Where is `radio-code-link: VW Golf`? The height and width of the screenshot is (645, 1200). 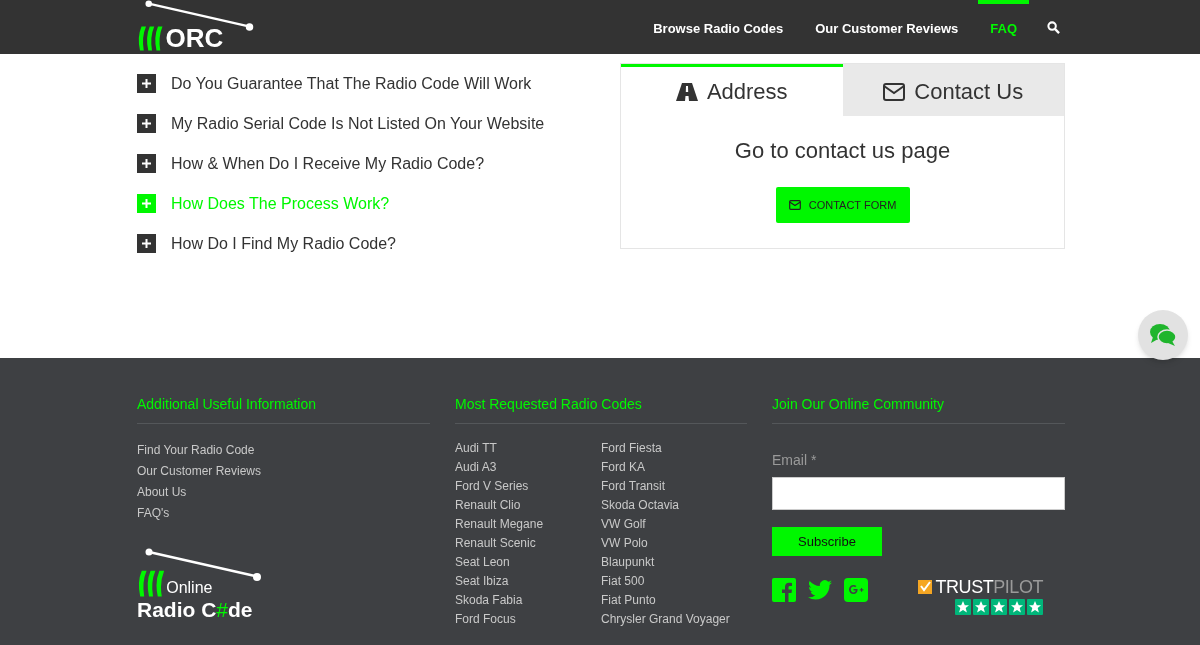
radio-code-link: VW Golf is located at coordinates (674, 524).